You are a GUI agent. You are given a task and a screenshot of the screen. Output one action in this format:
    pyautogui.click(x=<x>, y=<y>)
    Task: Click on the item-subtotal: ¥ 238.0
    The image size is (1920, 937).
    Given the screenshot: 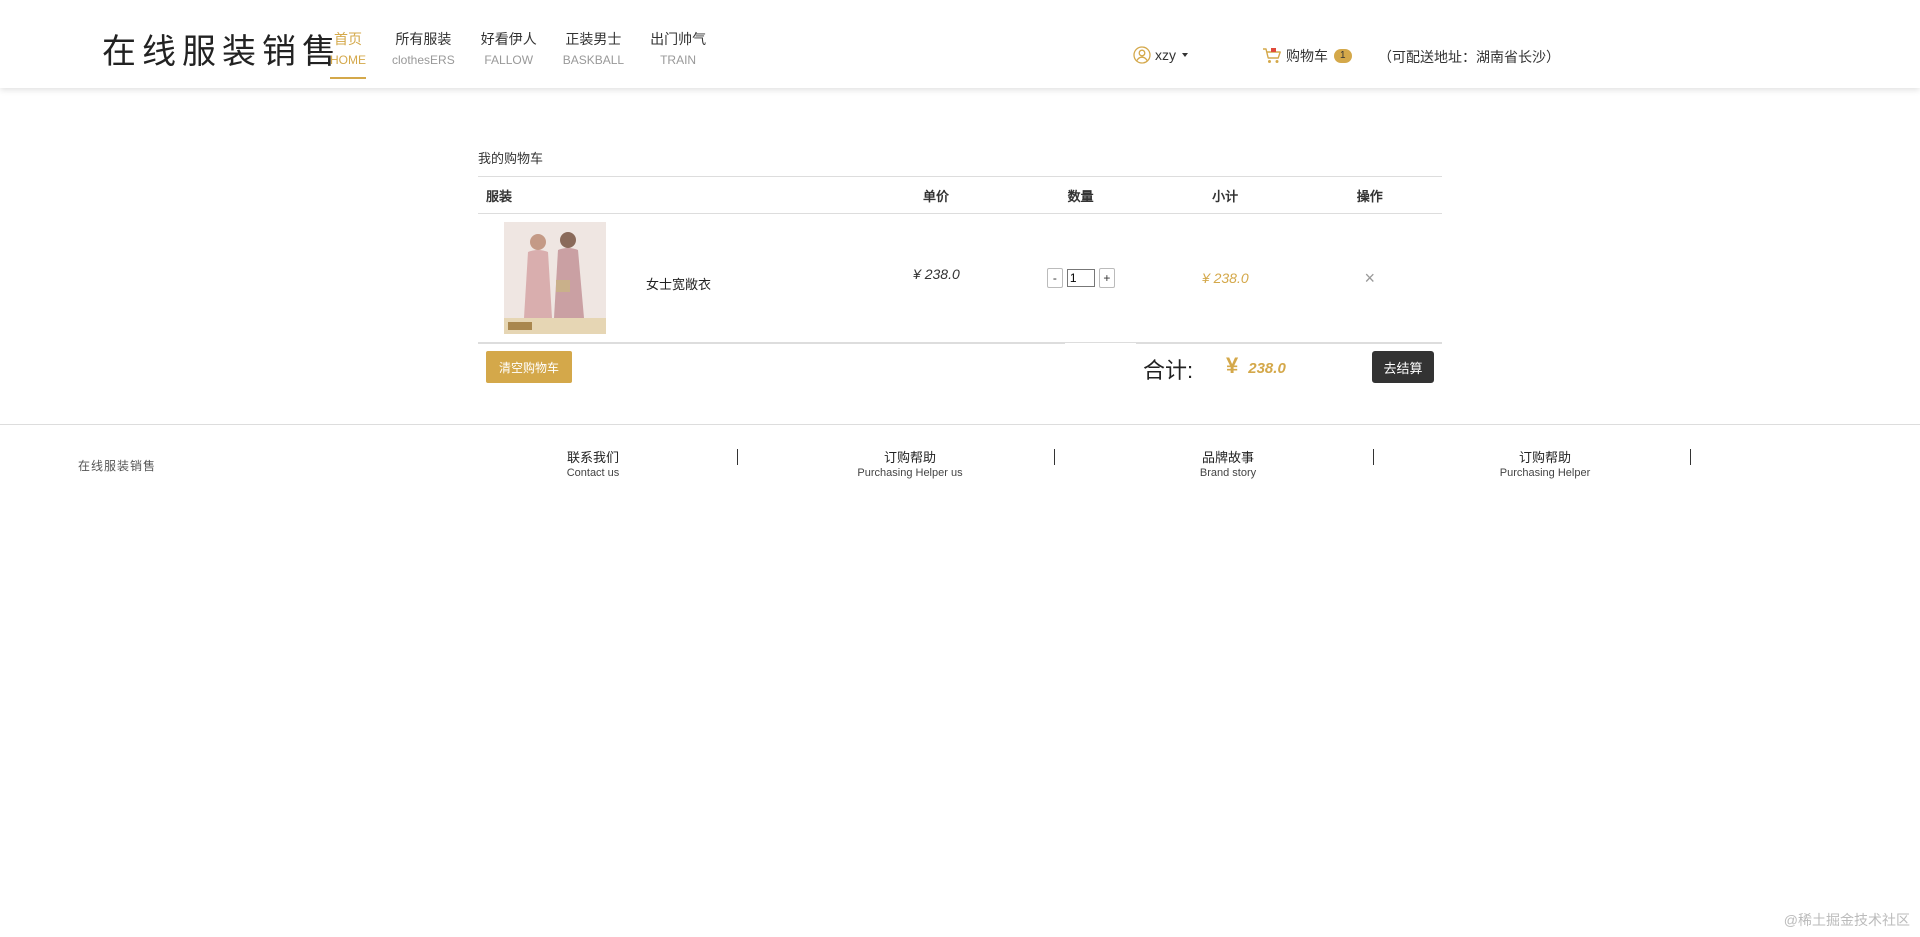 What is the action you would take?
    pyautogui.click(x=1225, y=278)
    